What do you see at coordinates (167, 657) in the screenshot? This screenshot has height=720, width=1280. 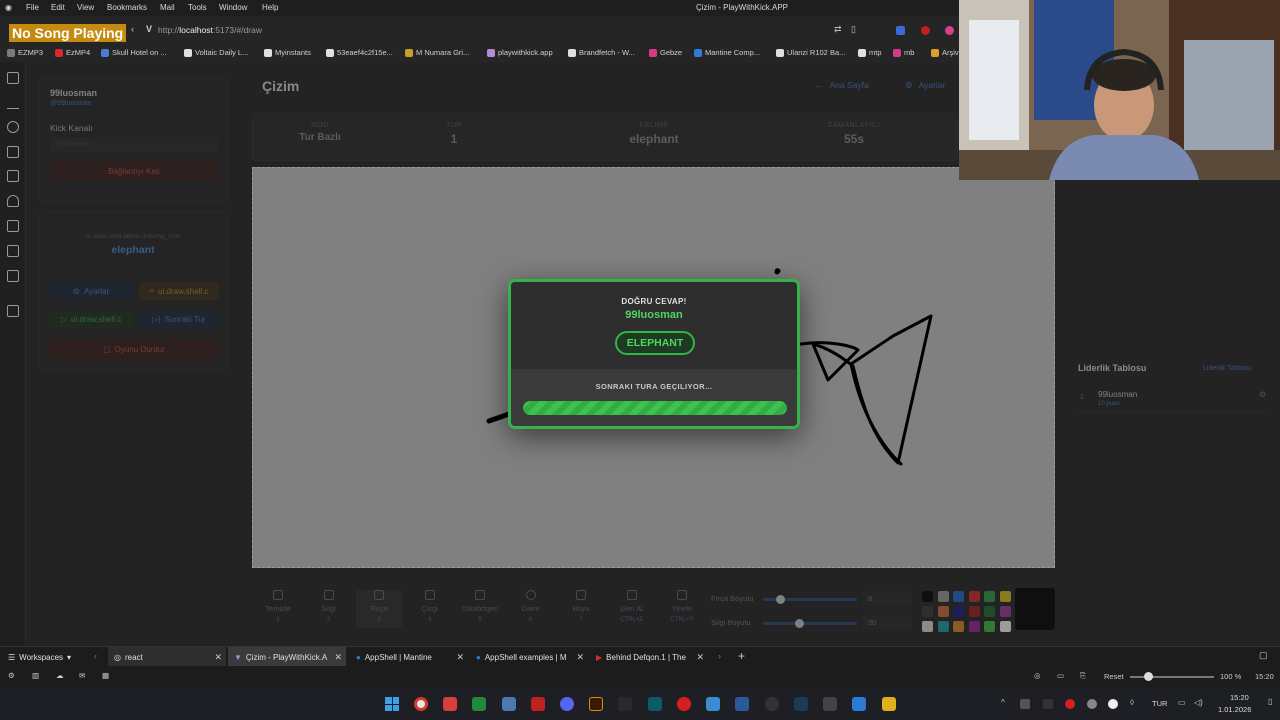 I see `tab-react: ◎ react ✕` at bounding box center [167, 657].